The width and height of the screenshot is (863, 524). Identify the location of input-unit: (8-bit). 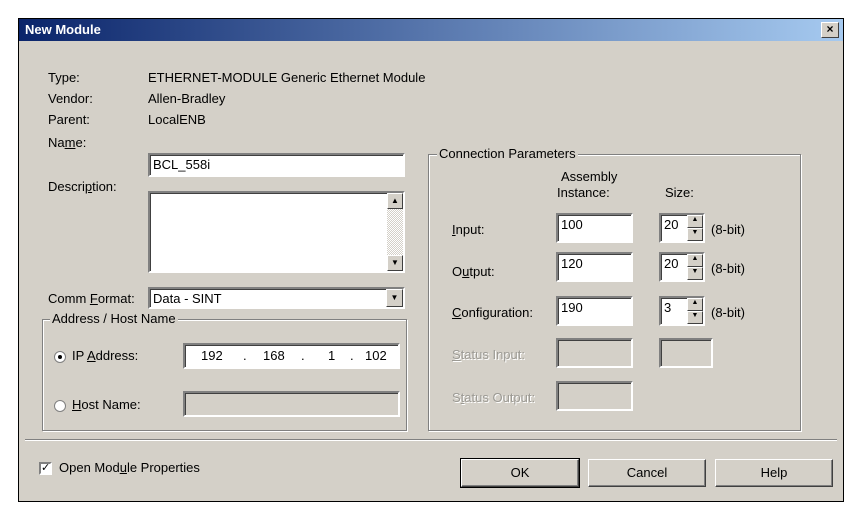
(728, 229).